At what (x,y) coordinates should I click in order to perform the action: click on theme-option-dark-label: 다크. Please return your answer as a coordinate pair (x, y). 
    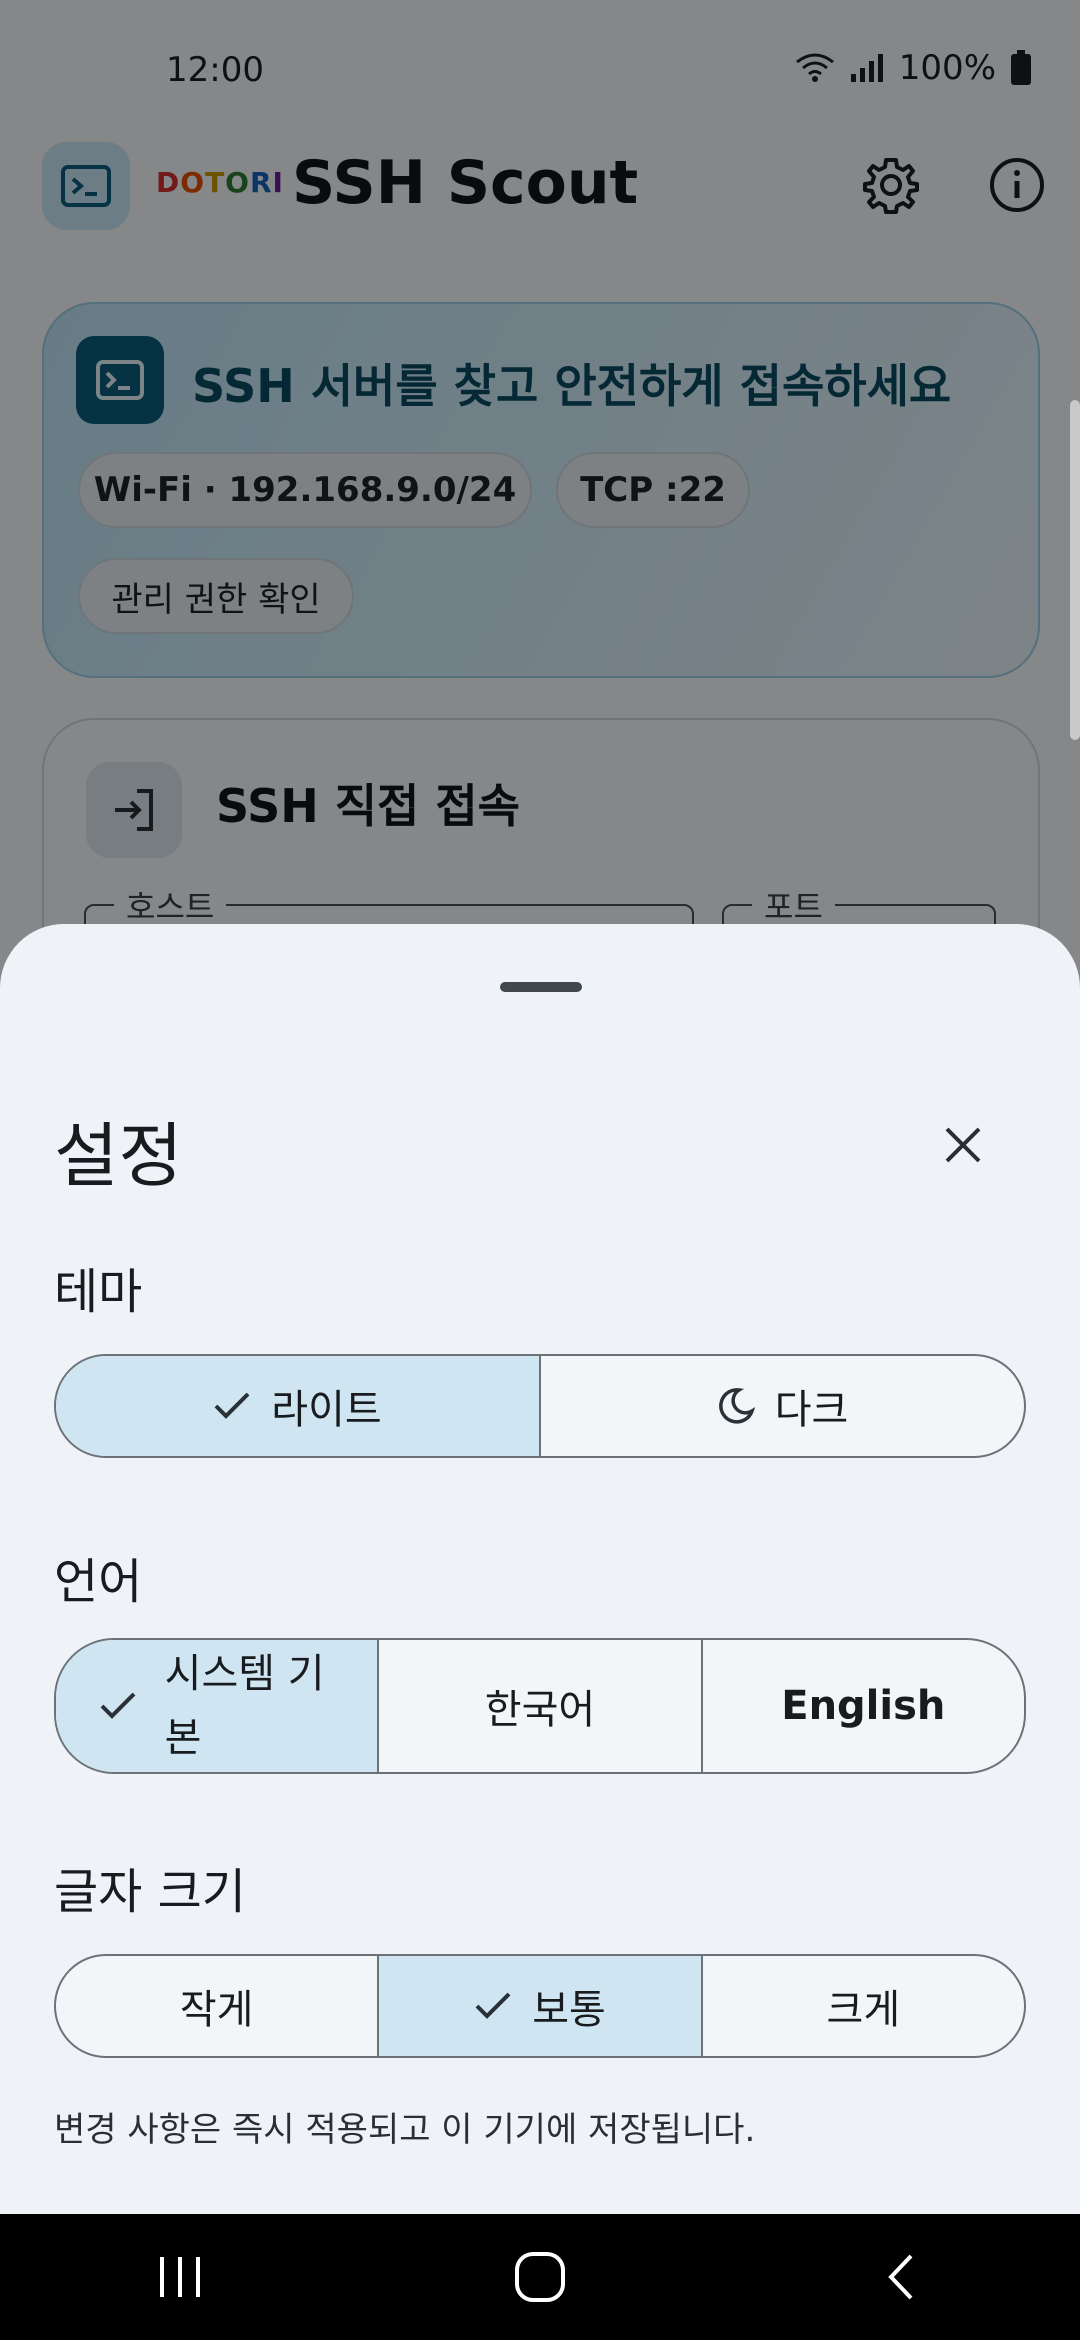
    Looking at the image, I should click on (811, 1410).